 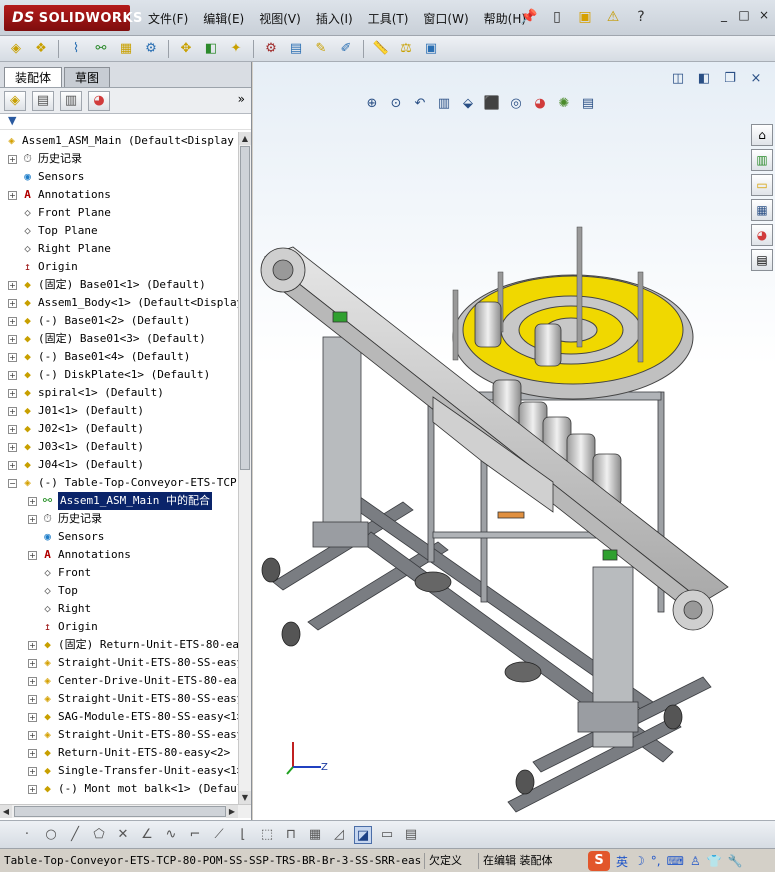 What do you see at coordinates (735, 861) in the screenshot?
I see `wrench-icon: 🔧` at bounding box center [735, 861].